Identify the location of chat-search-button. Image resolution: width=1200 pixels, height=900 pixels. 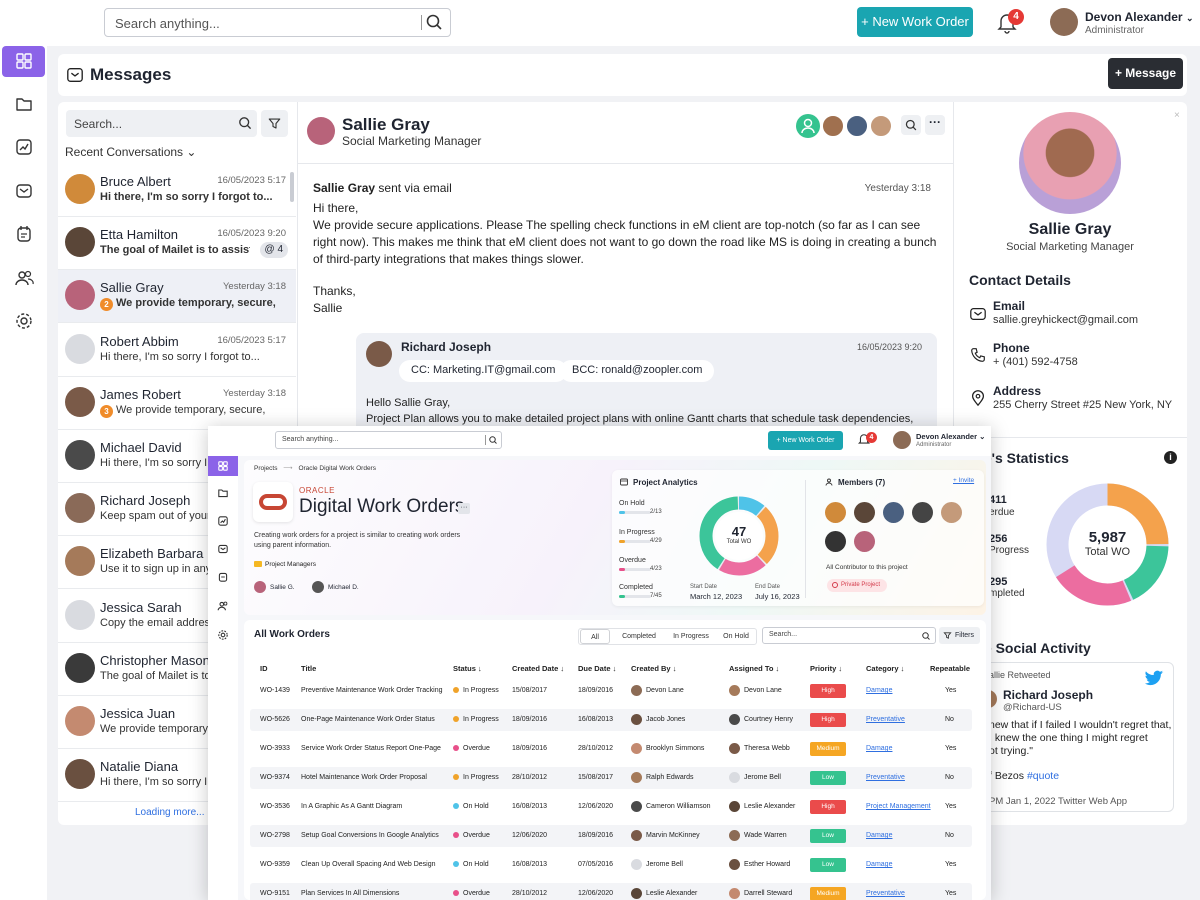
(911, 125).